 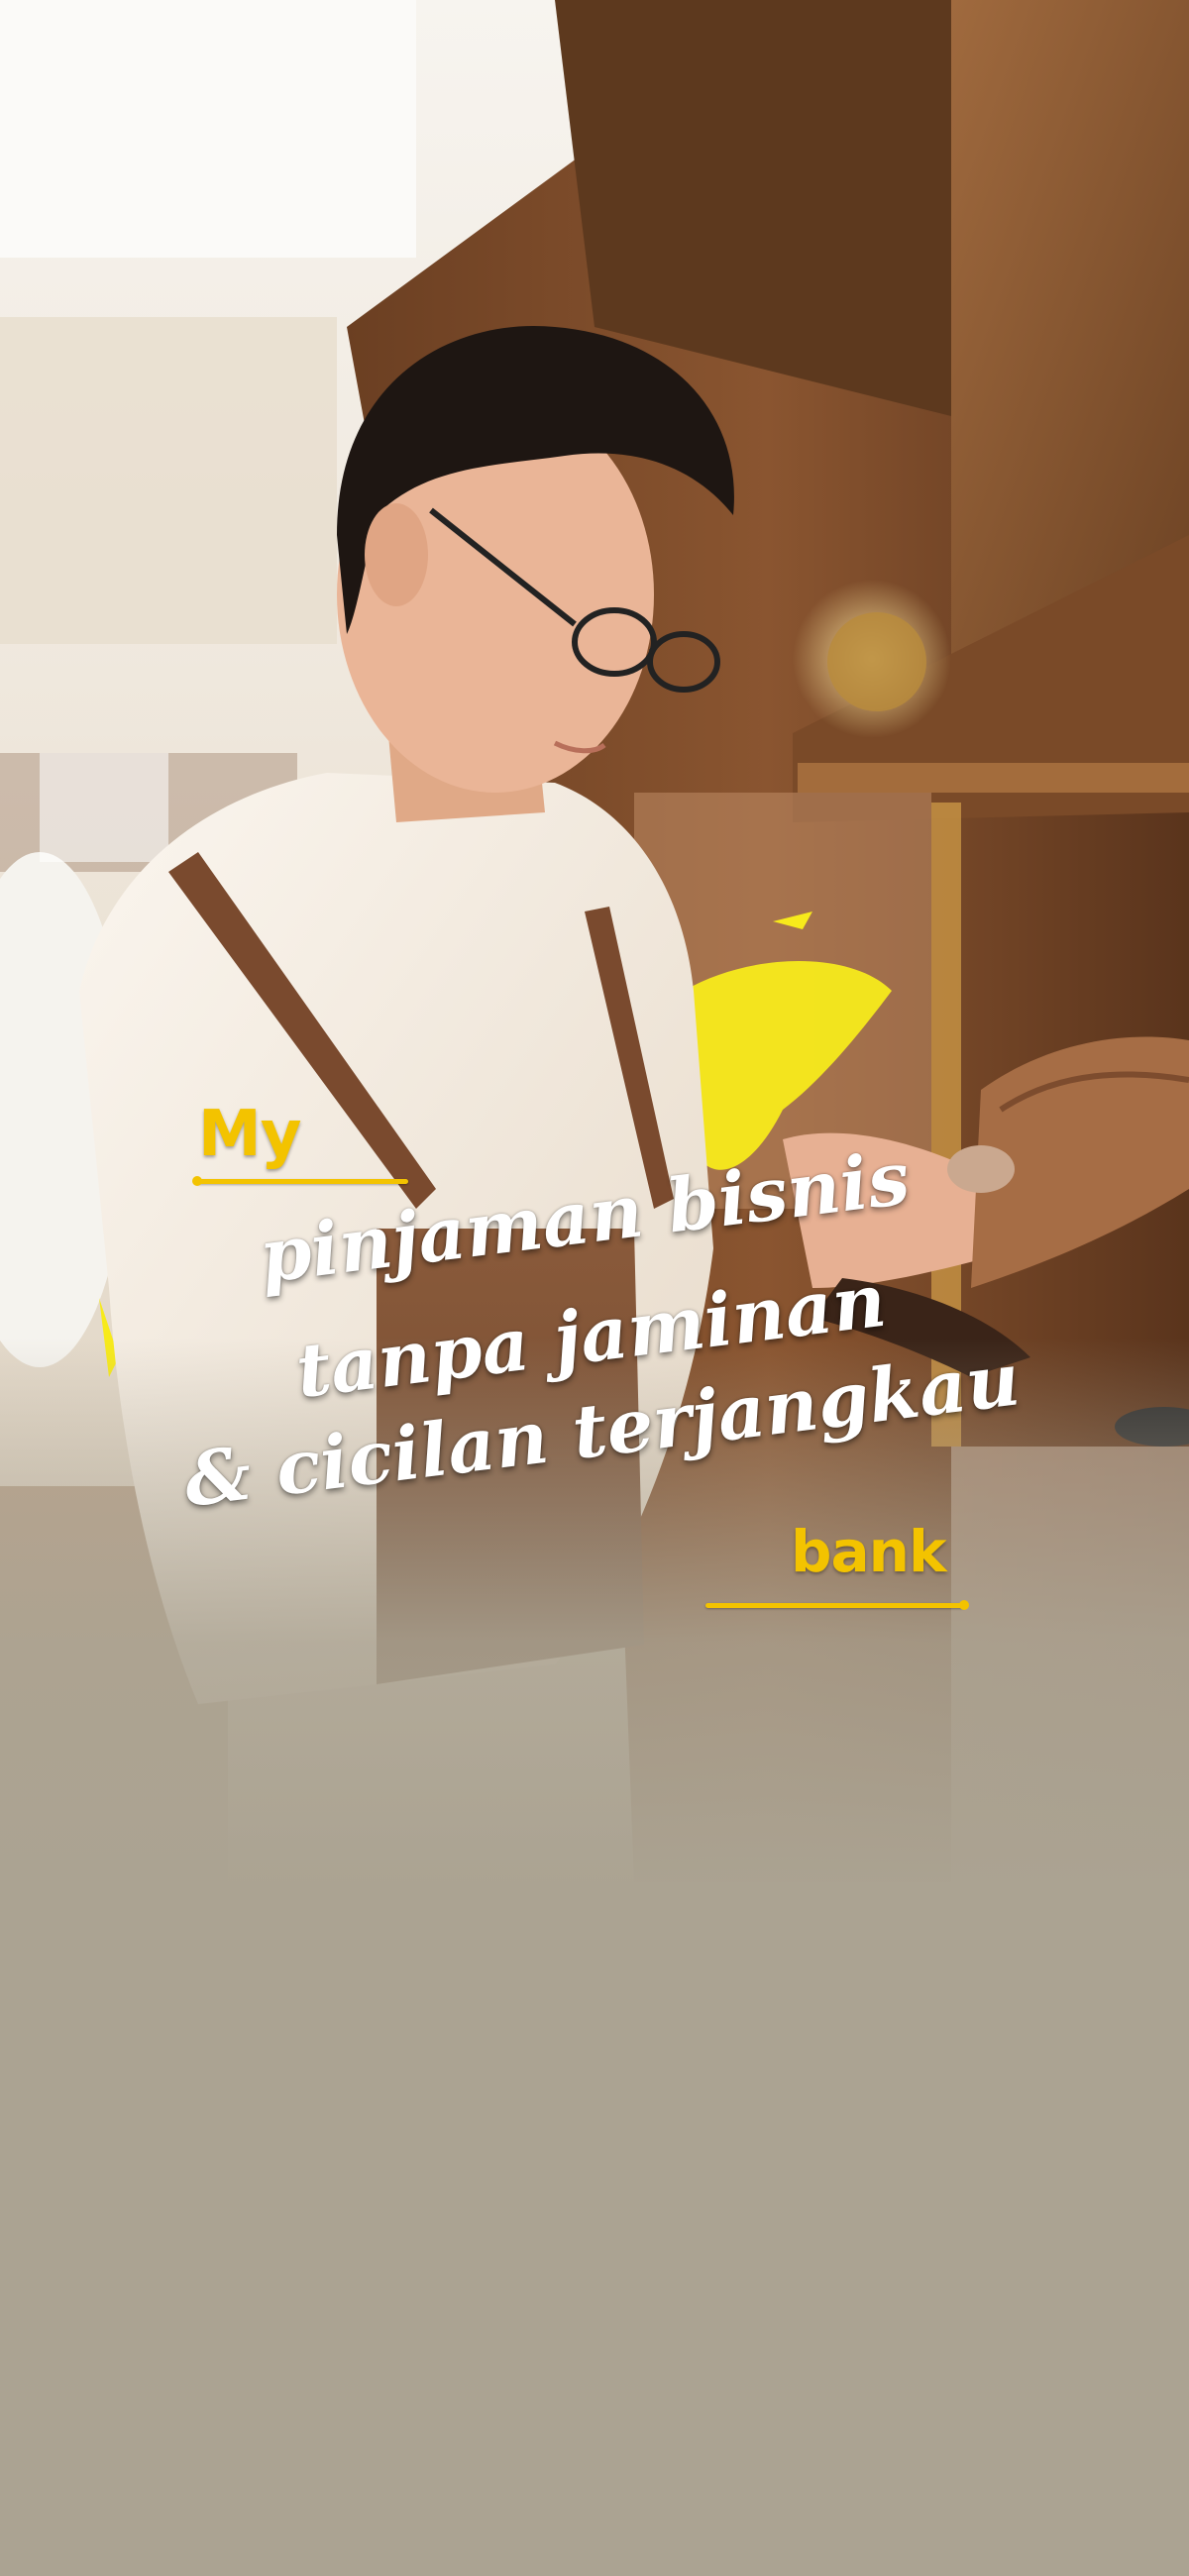 What do you see at coordinates (869, 1551) in the screenshot?
I see `brand-logo-suffix: bank` at bounding box center [869, 1551].